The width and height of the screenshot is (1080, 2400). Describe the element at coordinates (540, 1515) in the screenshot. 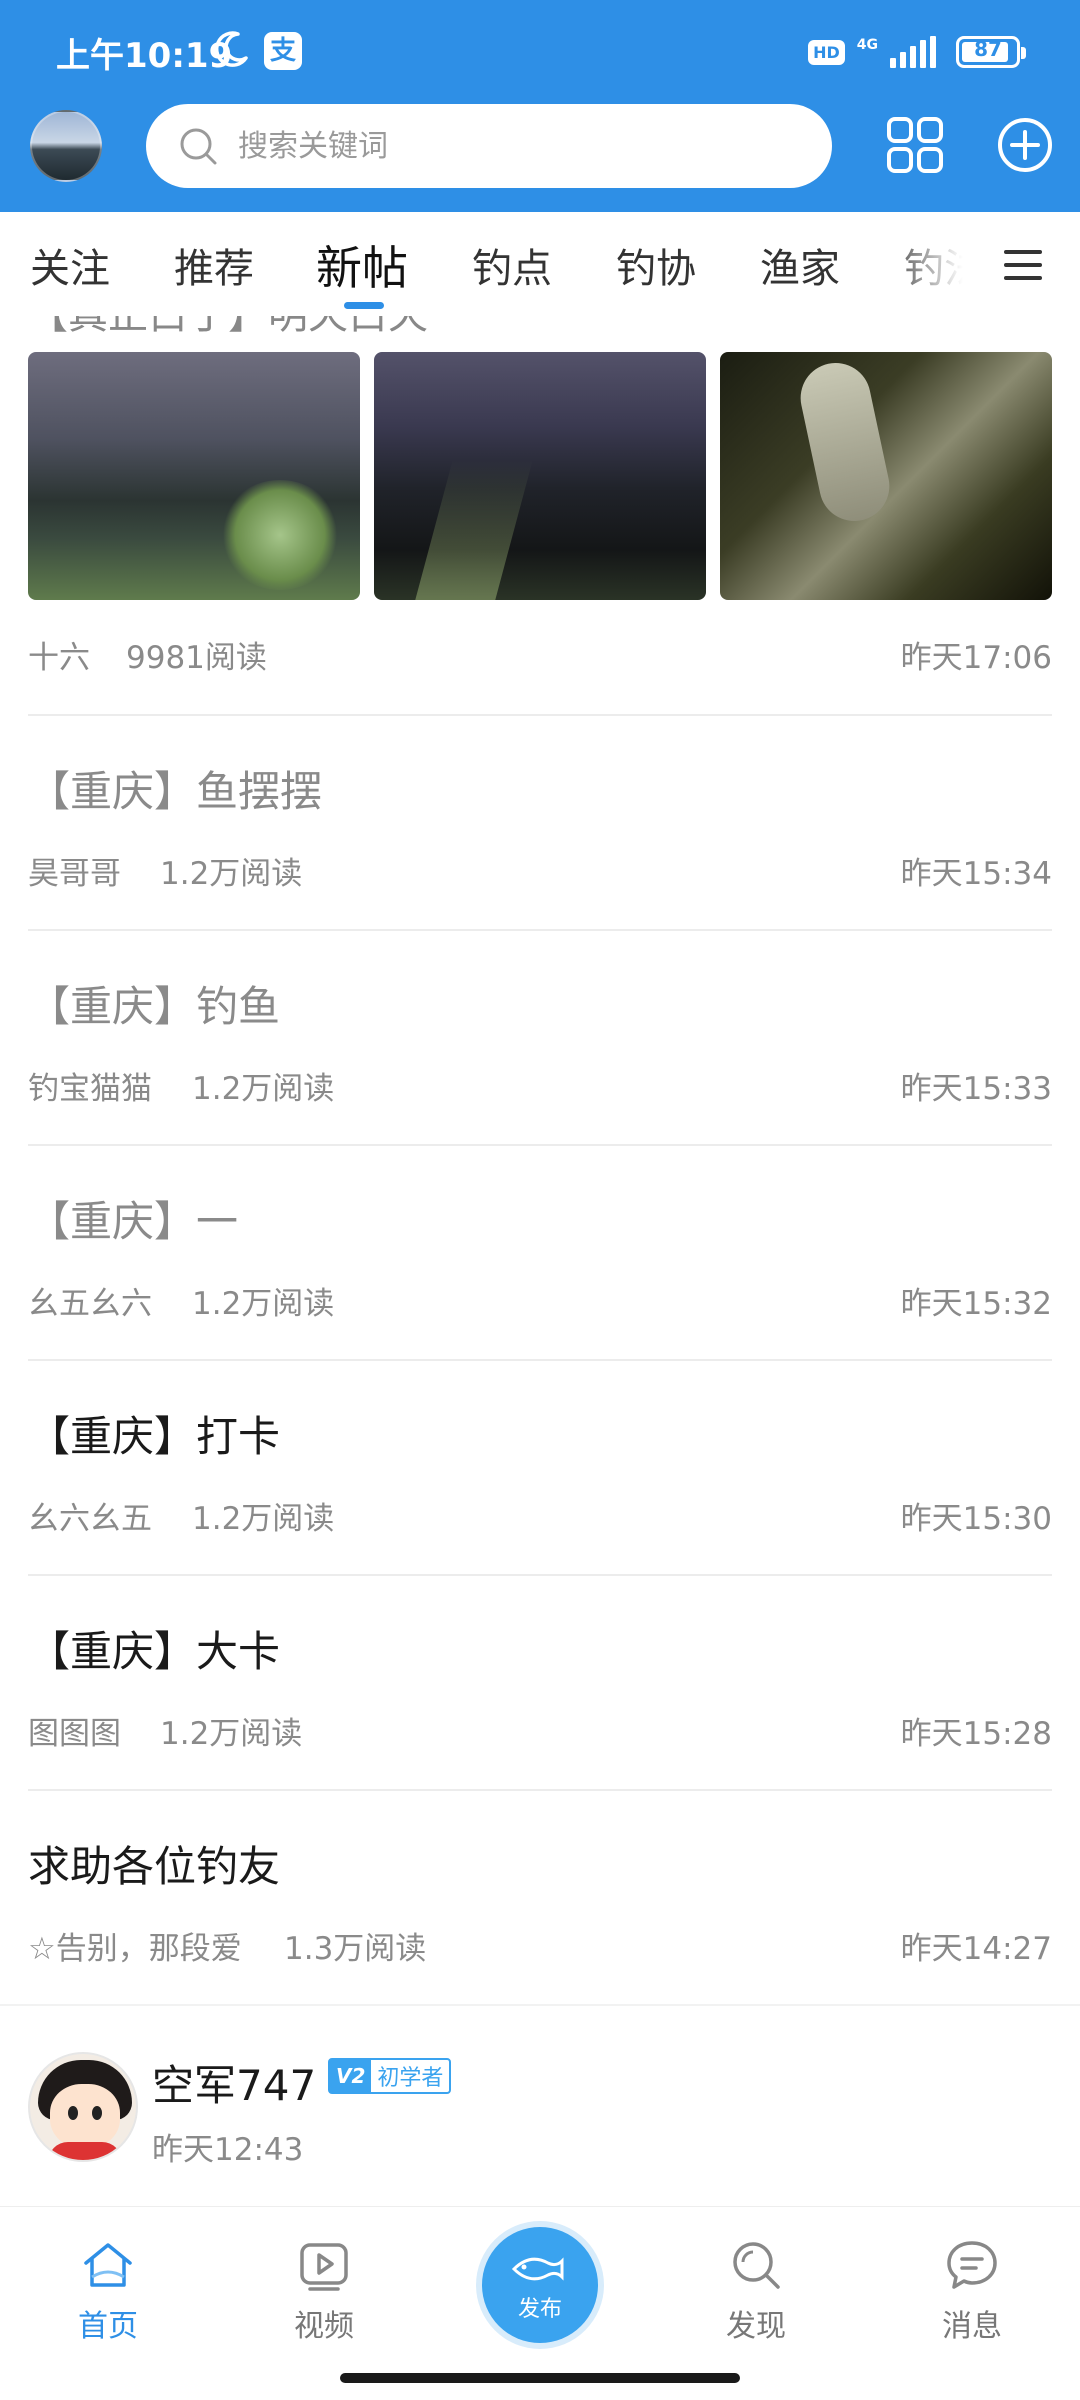

I see `post-meta: 幺六幺五 1.2万阅读 昨天15:30` at that location.